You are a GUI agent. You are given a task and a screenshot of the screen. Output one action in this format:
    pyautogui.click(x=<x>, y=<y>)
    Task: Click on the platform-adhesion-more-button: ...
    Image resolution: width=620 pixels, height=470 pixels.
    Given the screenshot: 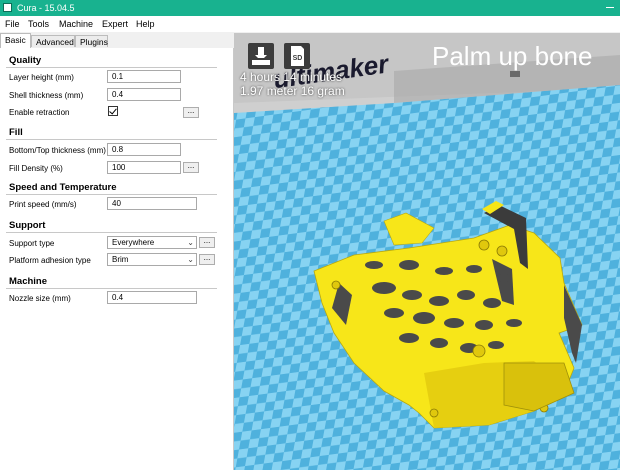 What is the action you would take?
    pyautogui.click(x=207, y=259)
    